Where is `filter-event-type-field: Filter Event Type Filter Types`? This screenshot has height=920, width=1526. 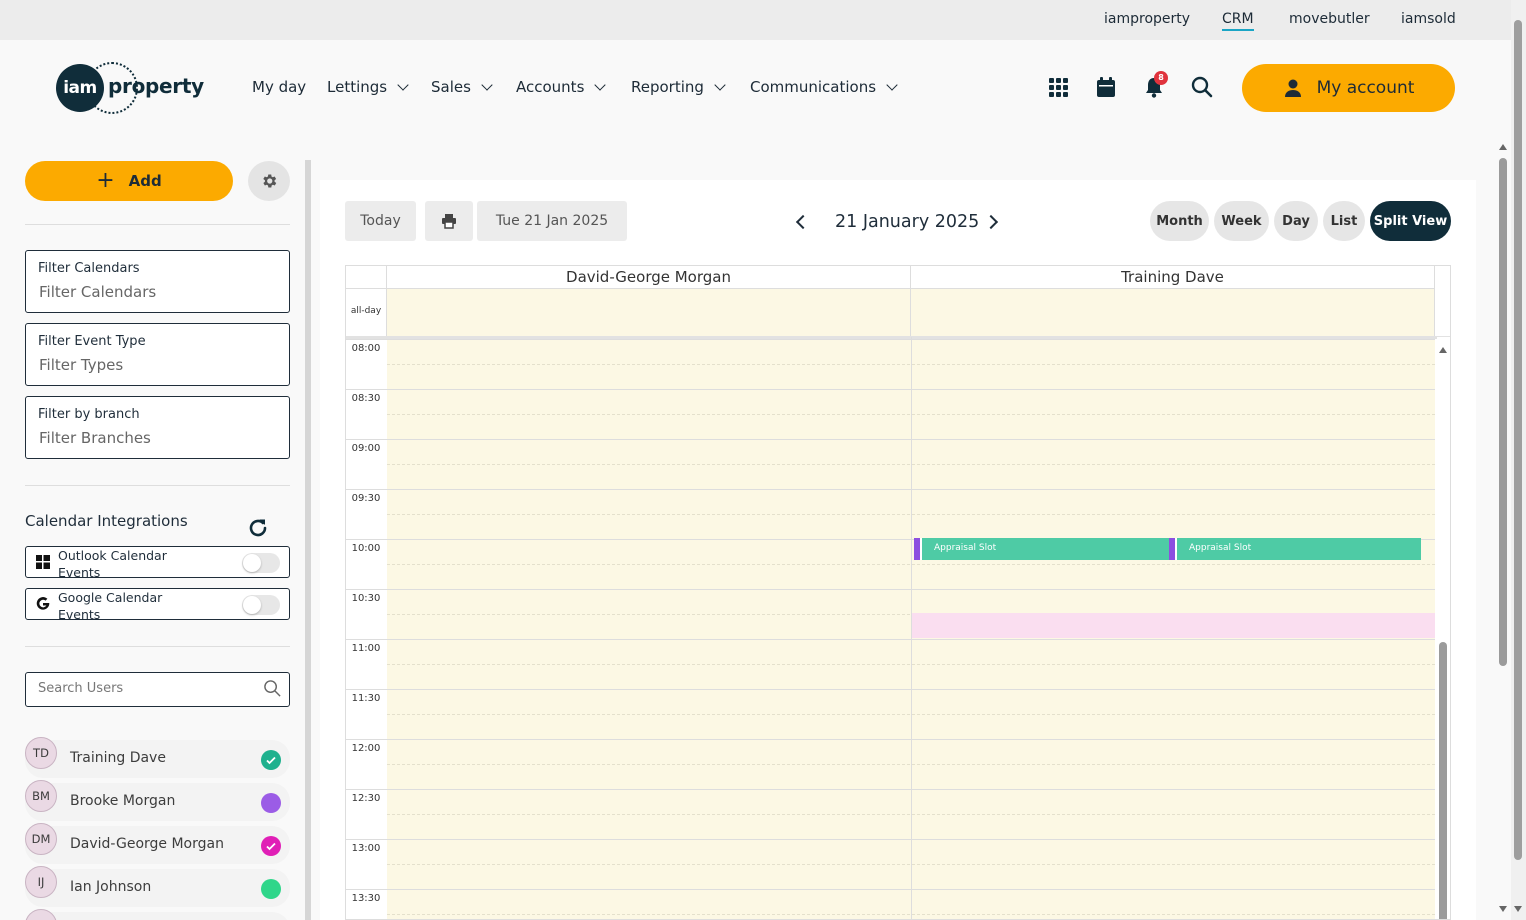
filter-event-type-field: Filter Event Type Filter Types is located at coordinates (157, 354).